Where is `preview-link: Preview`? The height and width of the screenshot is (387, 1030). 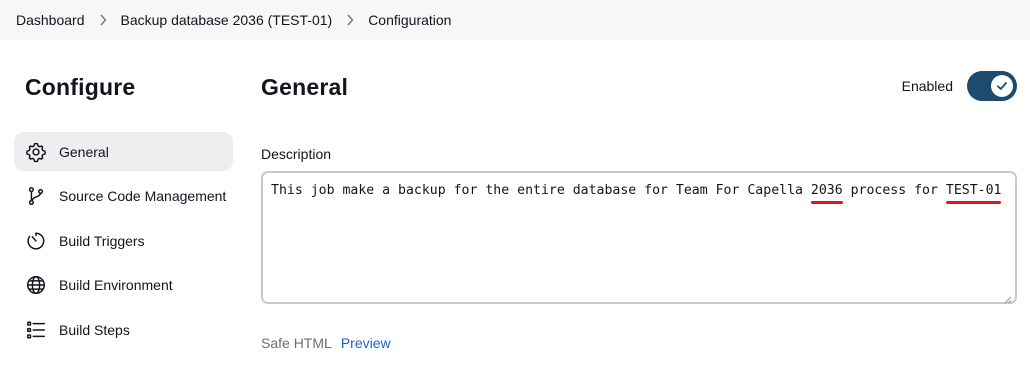
preview-link: Preview is located at coordinates (366, 343).